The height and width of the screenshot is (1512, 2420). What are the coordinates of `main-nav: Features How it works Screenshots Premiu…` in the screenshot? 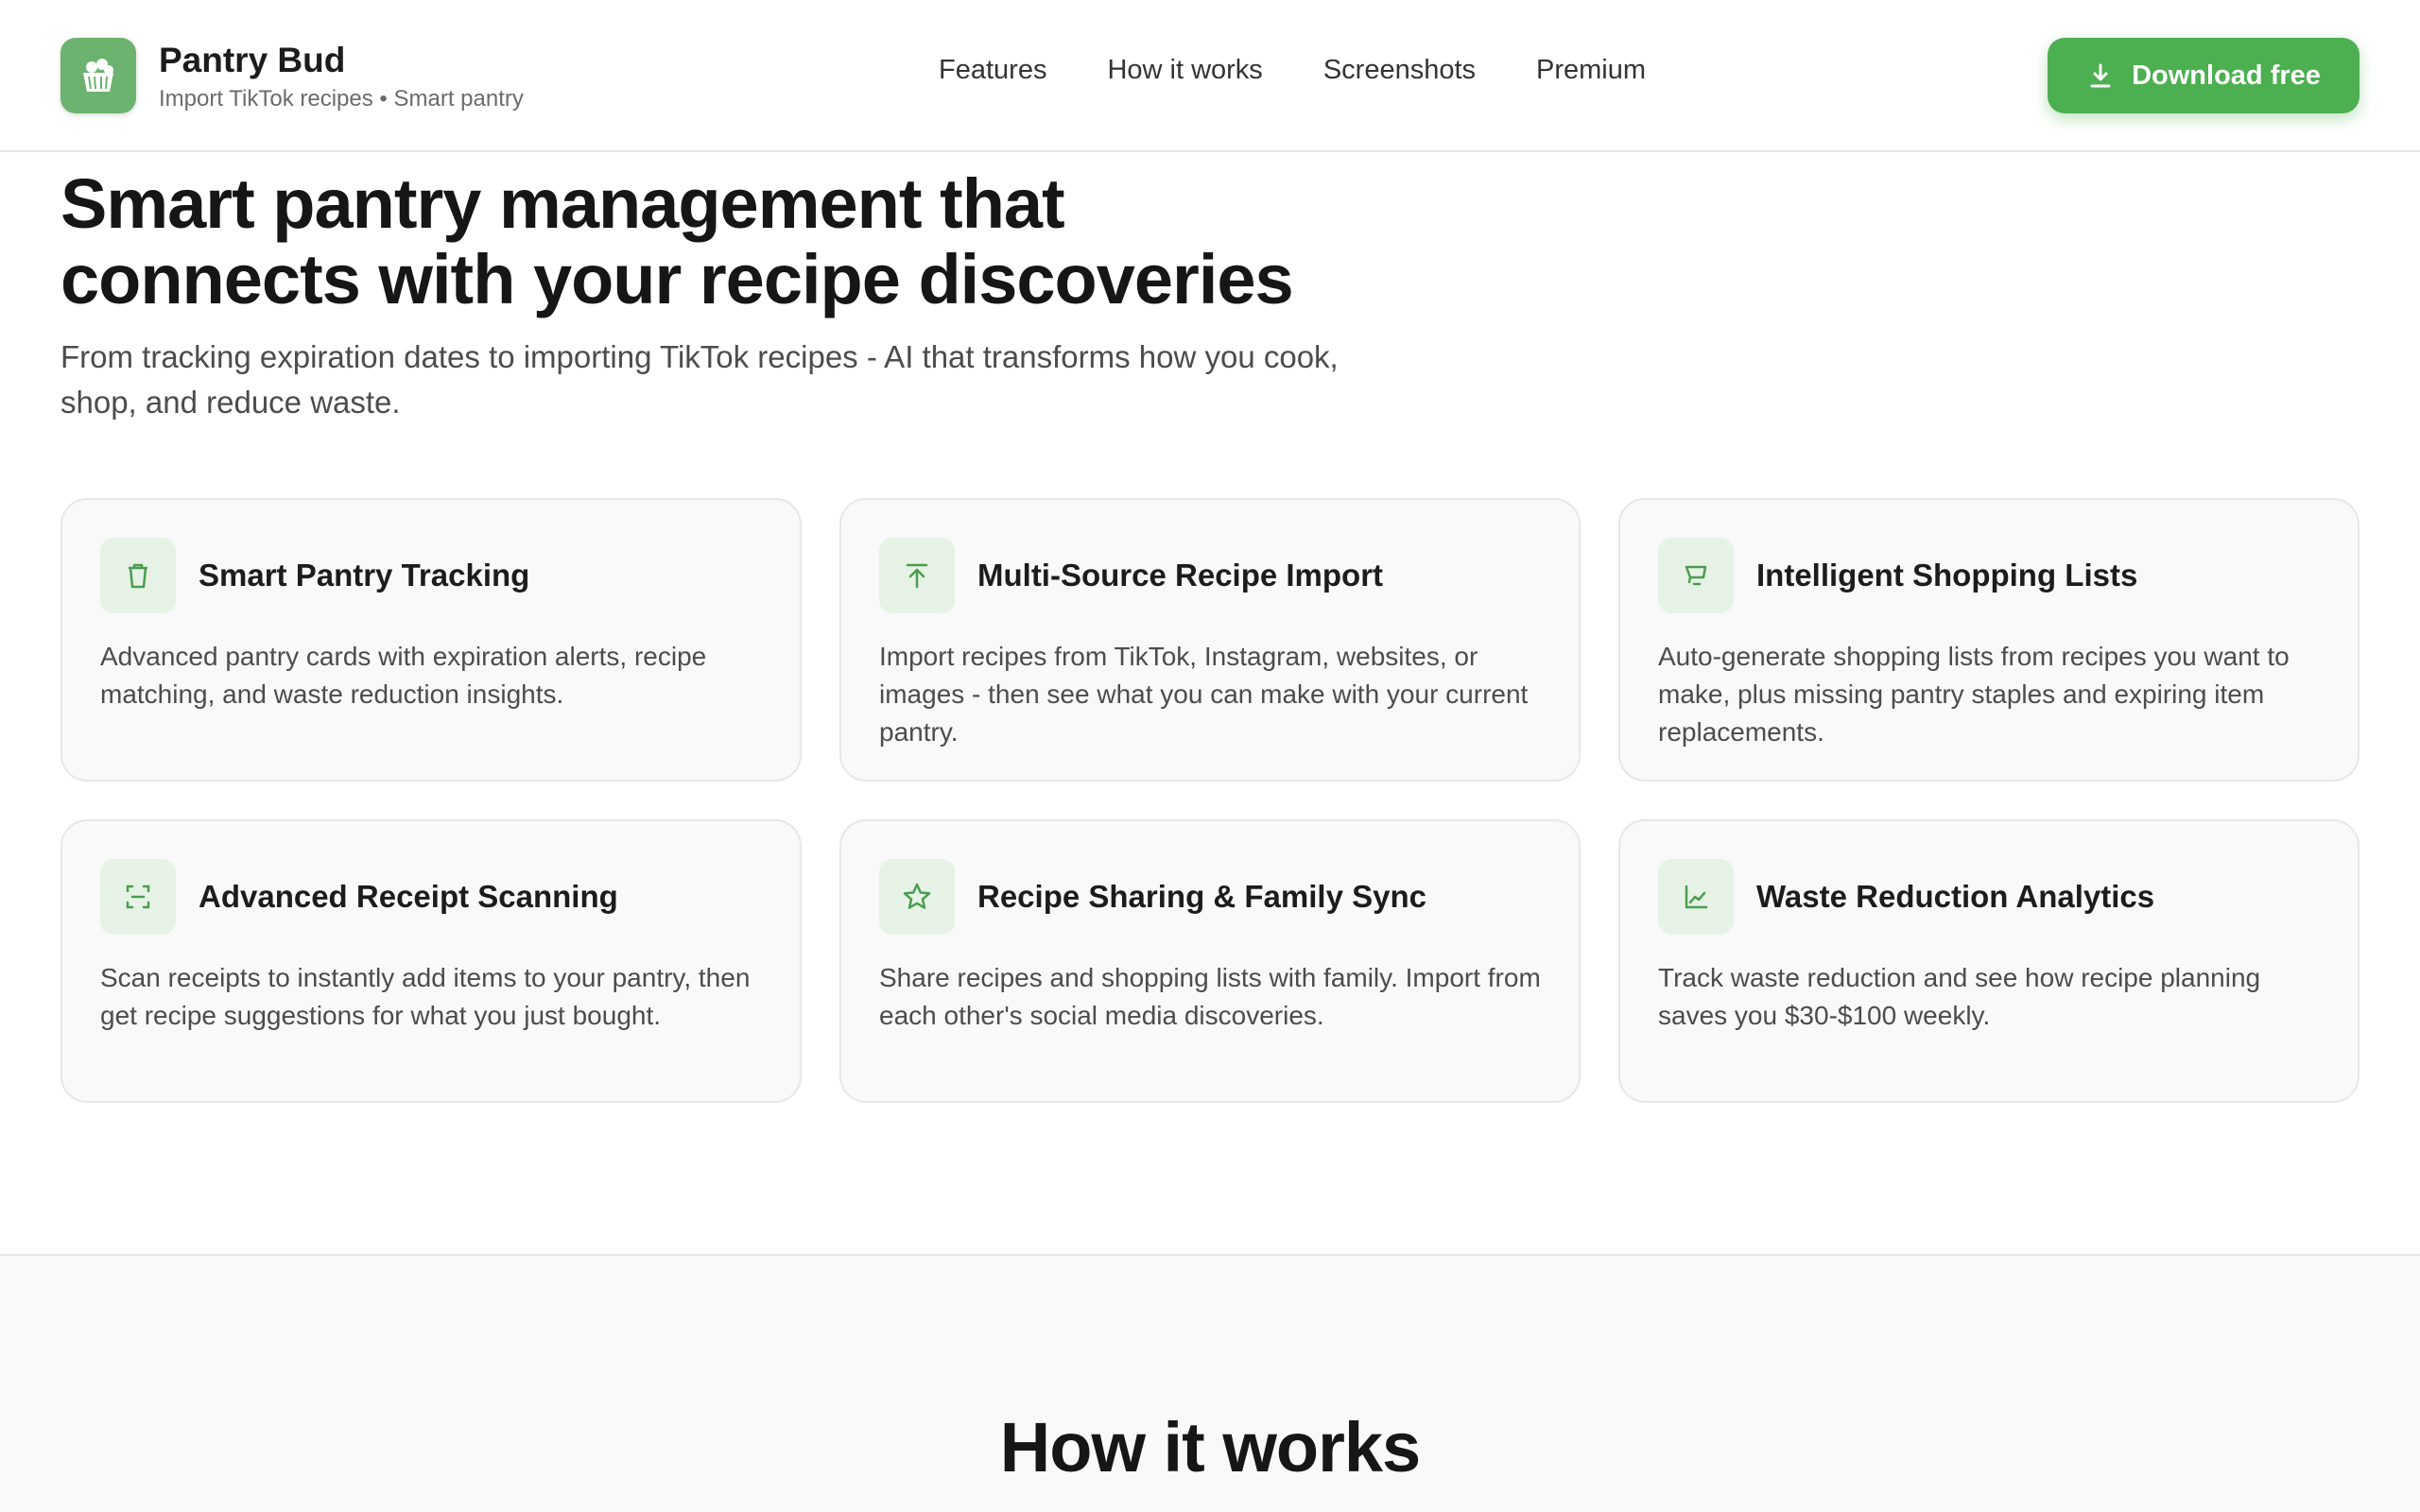 It's located at (1322, 70).